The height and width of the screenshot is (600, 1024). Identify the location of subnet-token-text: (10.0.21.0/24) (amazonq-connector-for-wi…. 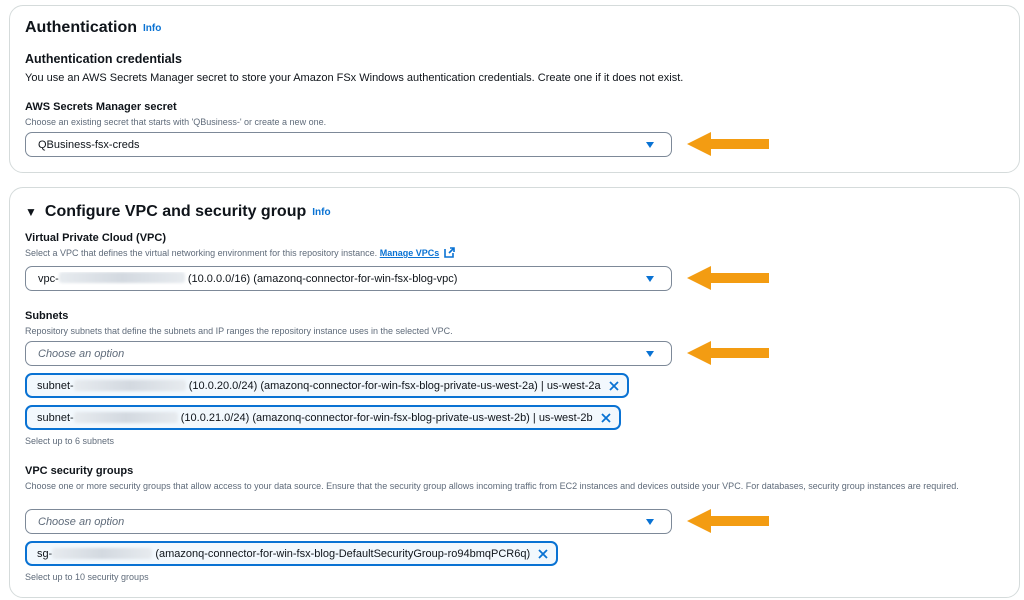
(386, 417).